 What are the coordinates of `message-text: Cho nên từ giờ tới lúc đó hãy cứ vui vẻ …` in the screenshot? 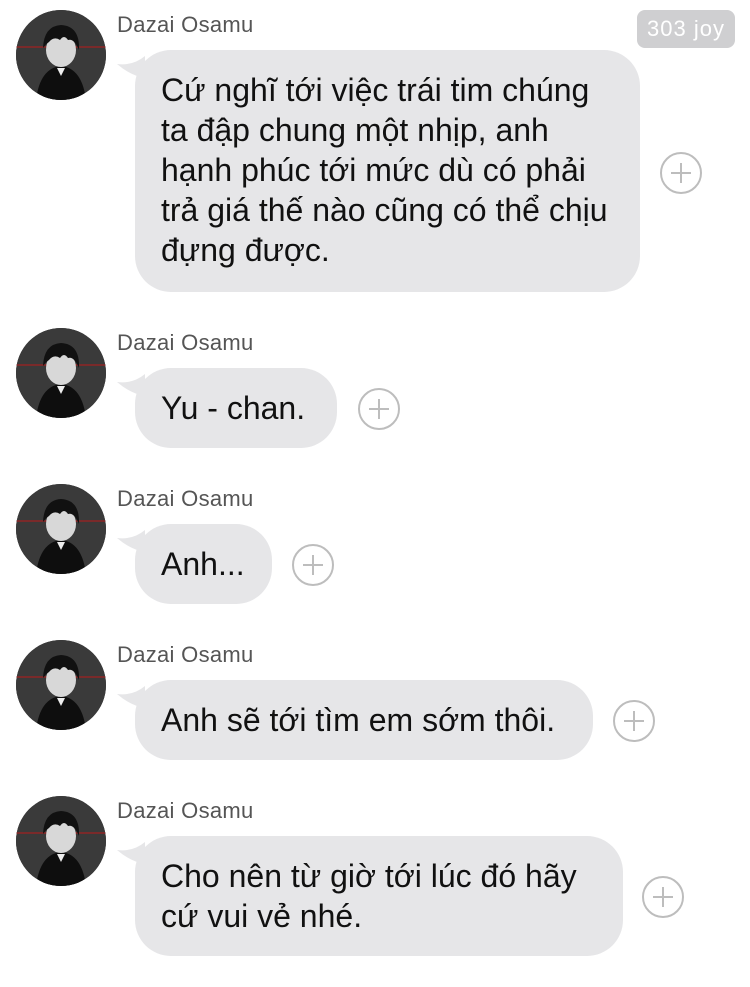 It's located at (369, 896).